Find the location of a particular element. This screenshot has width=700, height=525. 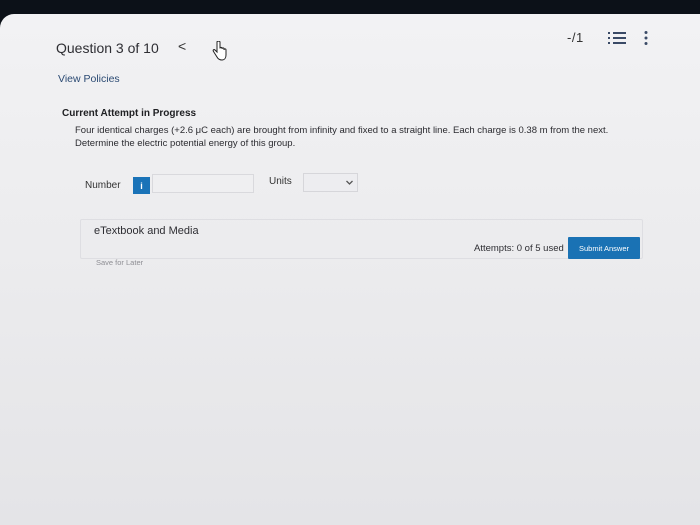

attempt-heading: Current Attempt in Progress is located at coordinates (129, 113).